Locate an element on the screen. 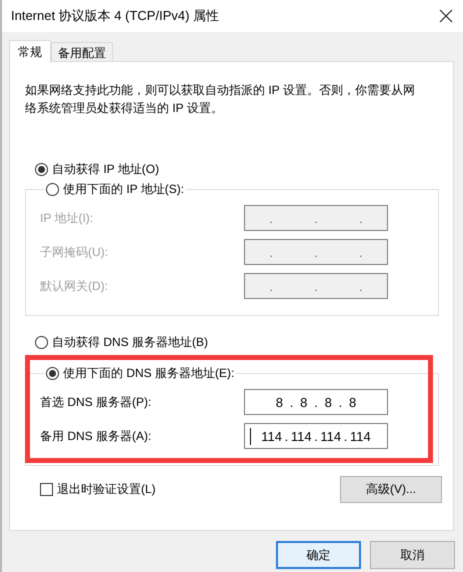  close-icon is located at coordinates (446, 16).